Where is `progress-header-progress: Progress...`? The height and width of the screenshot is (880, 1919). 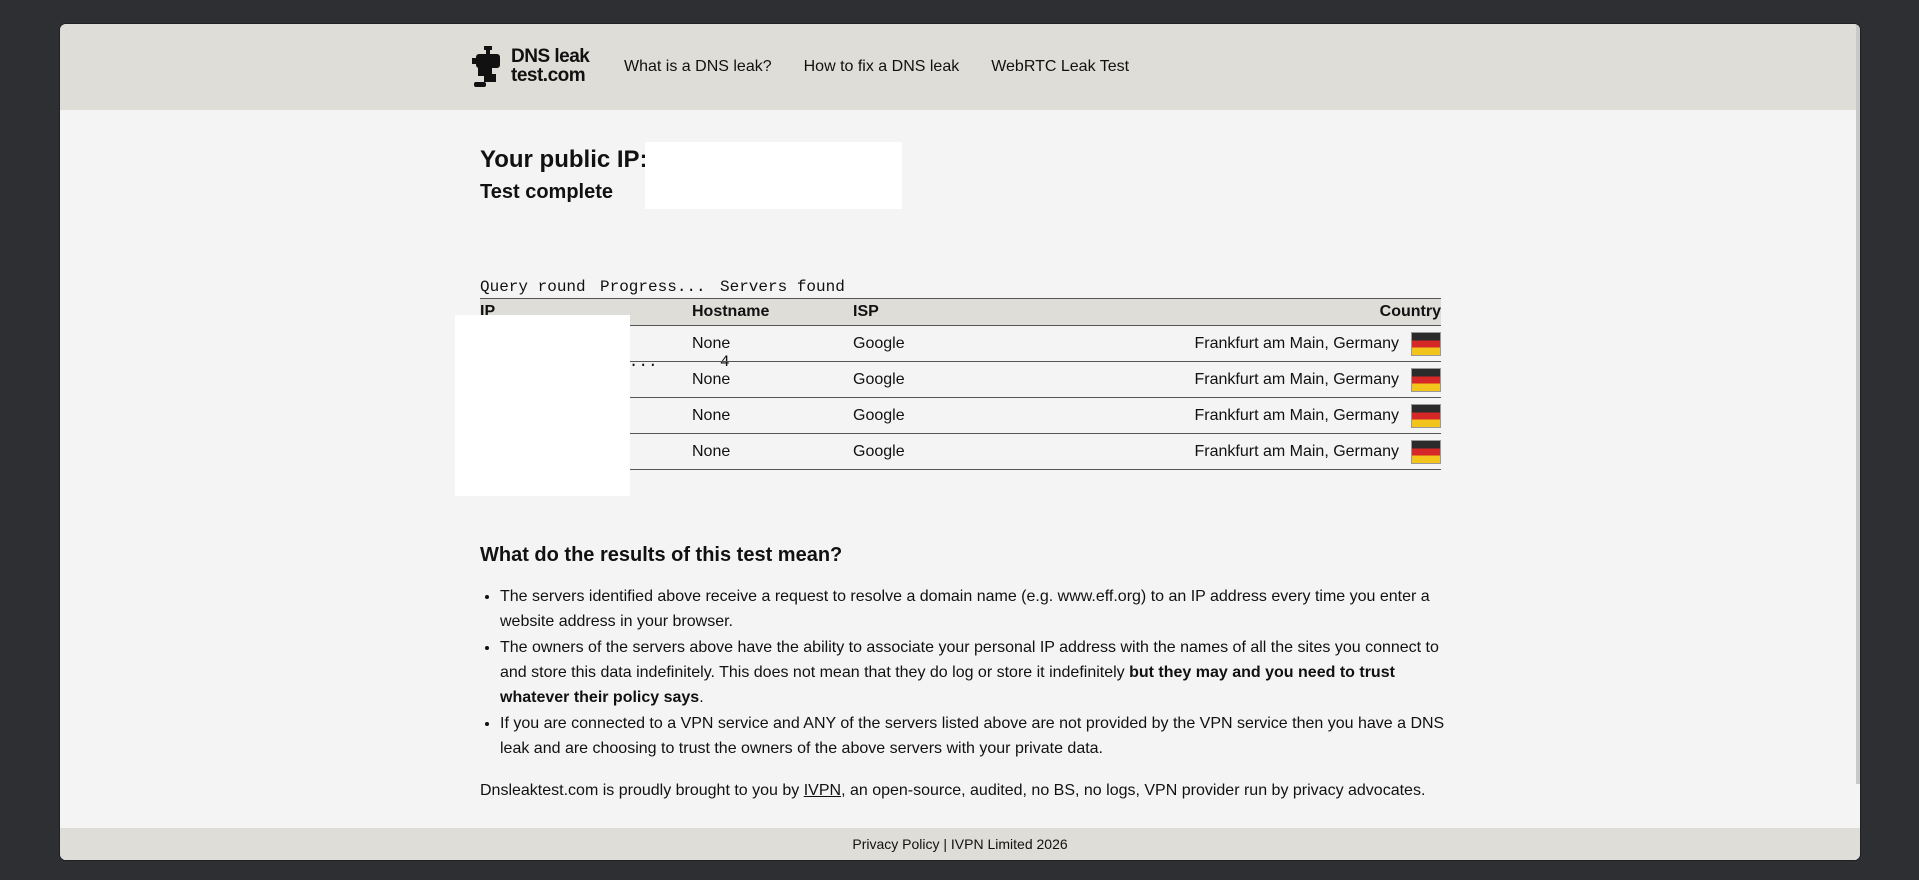 progress-header-progress: Progress... is located at coordinates (653, 287).